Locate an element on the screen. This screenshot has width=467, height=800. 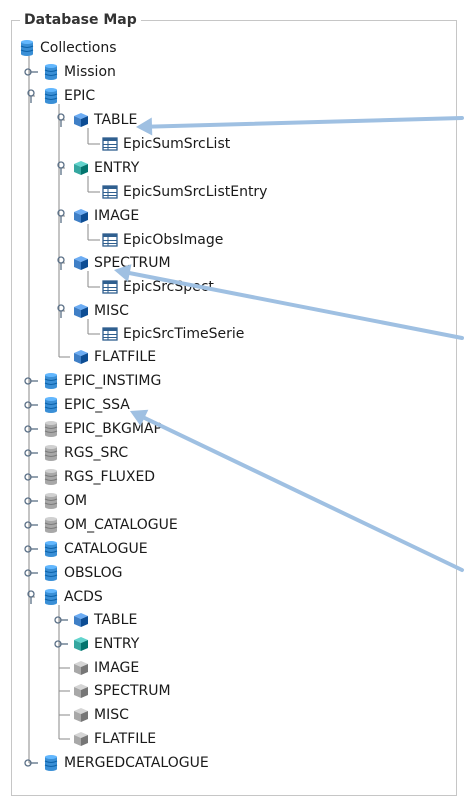
tree-node-epic-bkgmap: EPIC_BKGMAP is located at coordinates (93, 429).